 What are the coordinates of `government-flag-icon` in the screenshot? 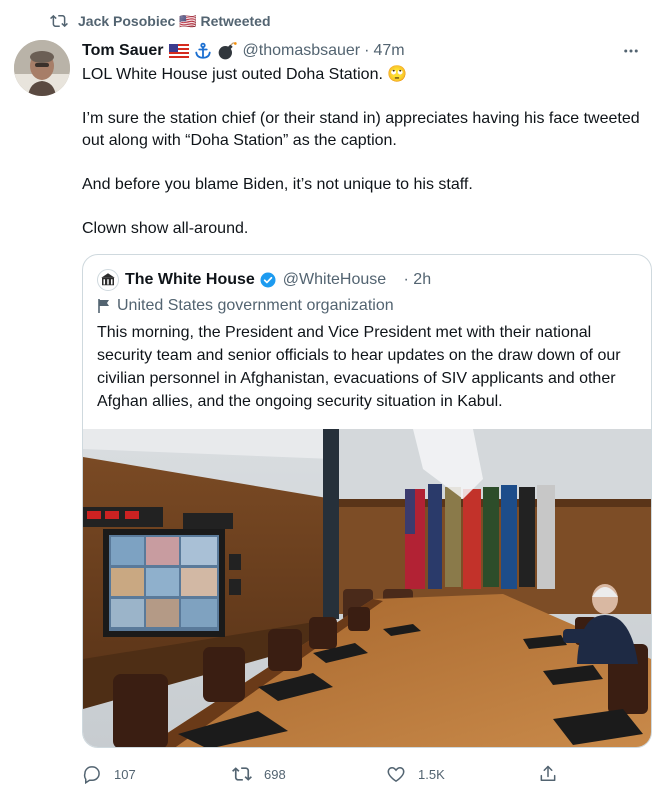 It's located at (103, 306).